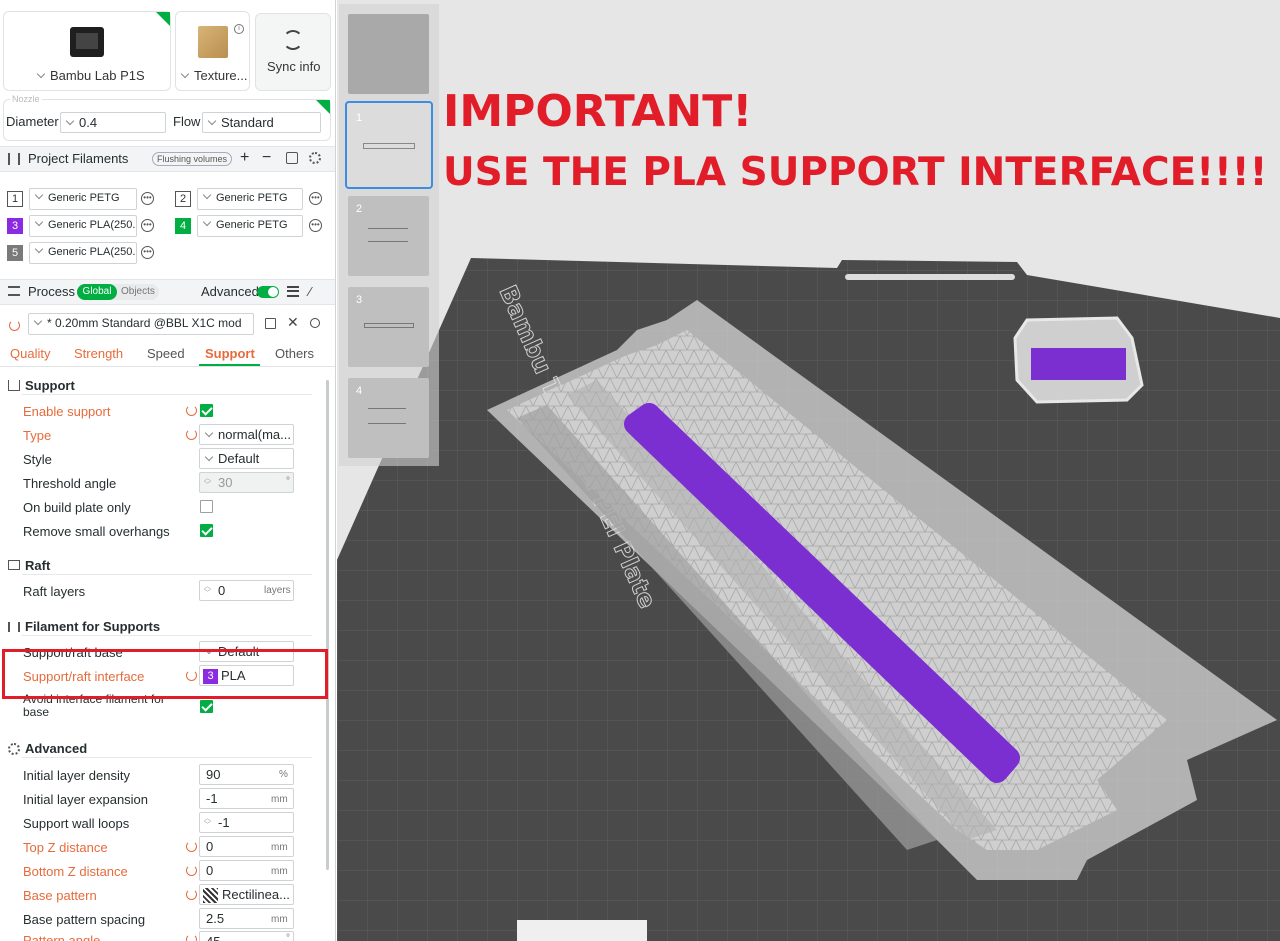  What do you see at coordinates (855, 172) in the screenshot?
I see `warning-line-2: USE THE PLA SUPPORT INTERFACE!!!!` at bounding box center [855, 172].